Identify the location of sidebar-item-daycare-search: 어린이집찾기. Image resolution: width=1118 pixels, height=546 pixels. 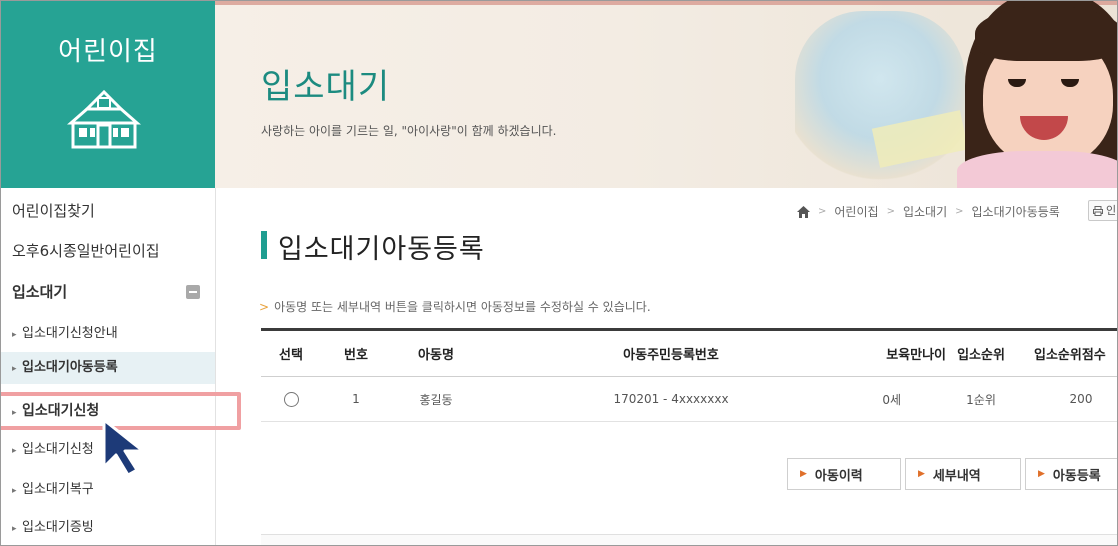
(108, 212).